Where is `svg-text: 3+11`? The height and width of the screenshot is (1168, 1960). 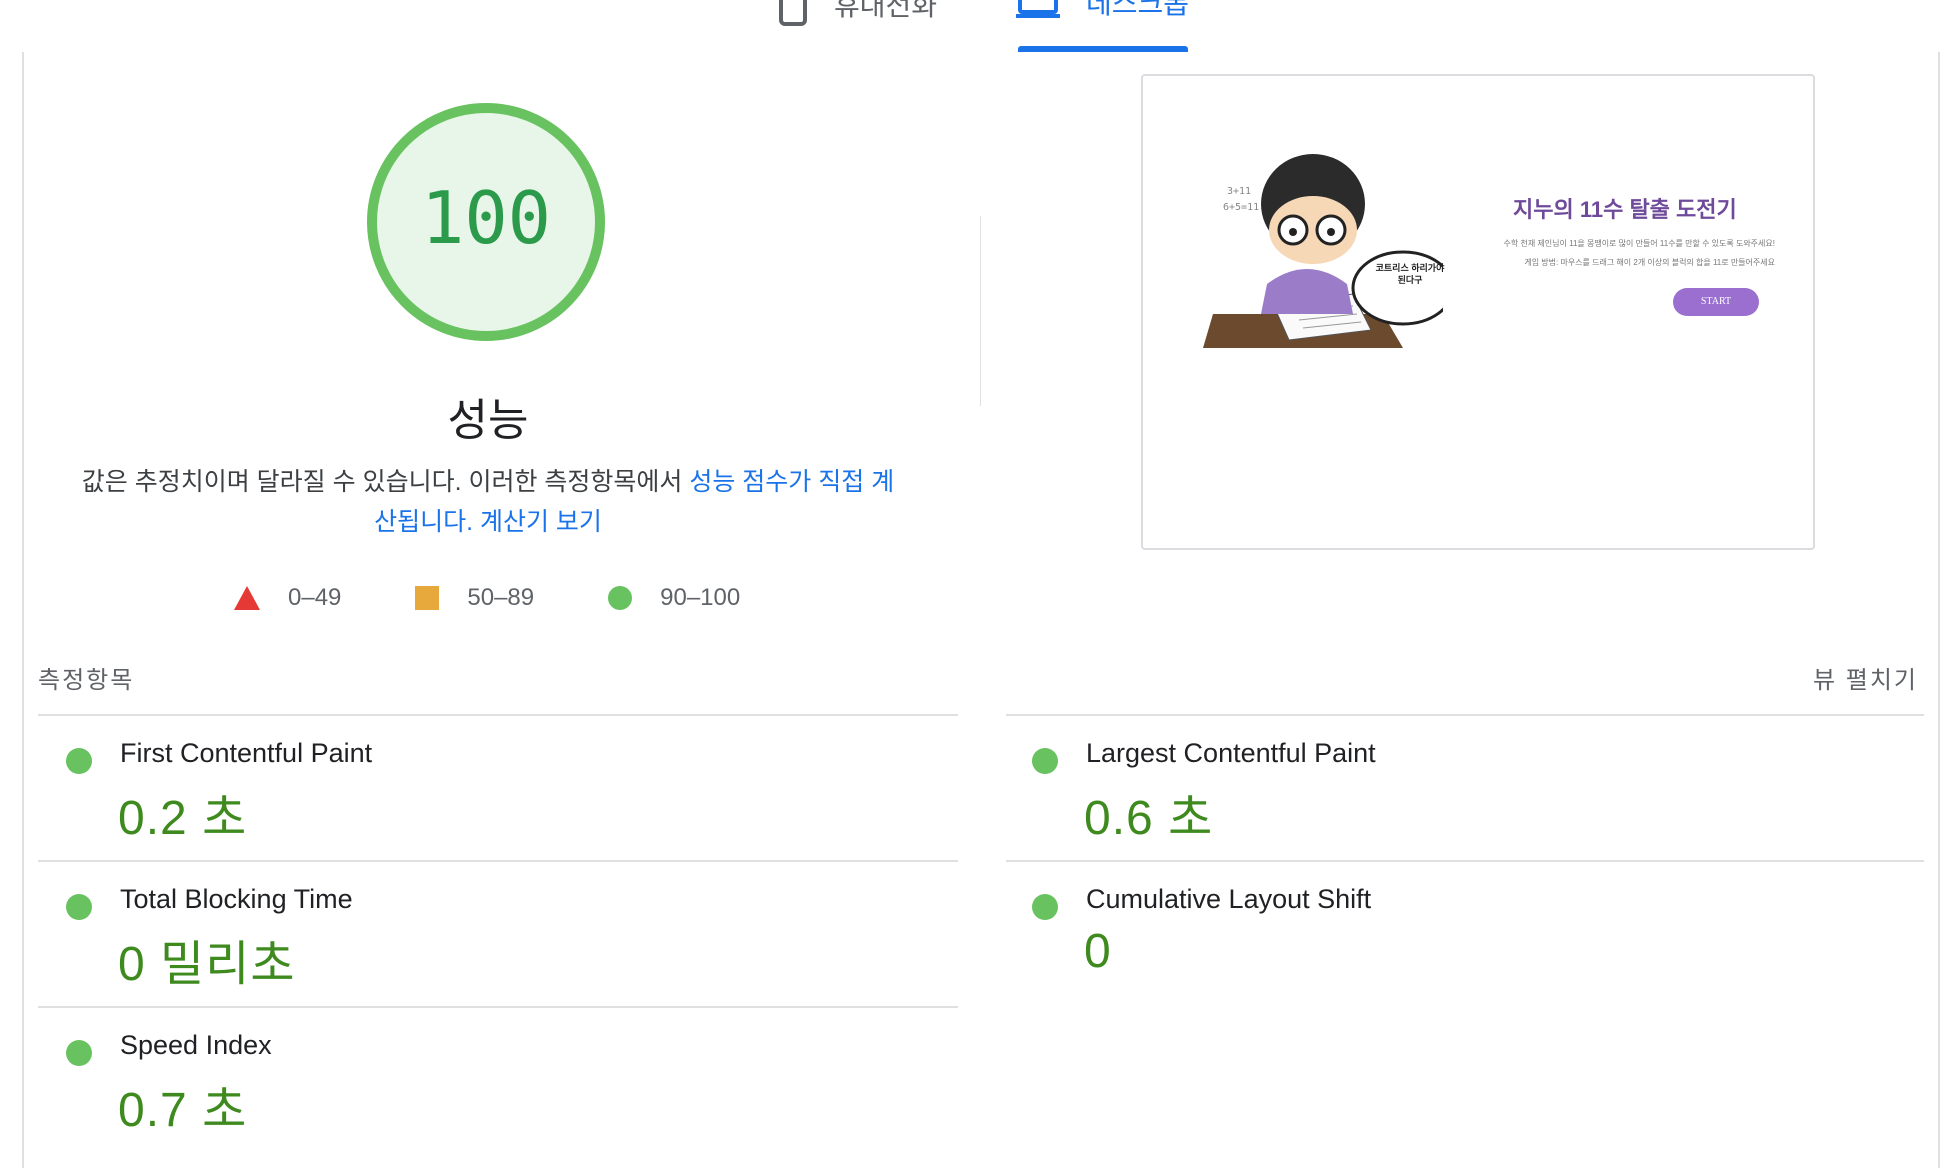
svg-text: 3+11 is located at coordinates (1239, 191).